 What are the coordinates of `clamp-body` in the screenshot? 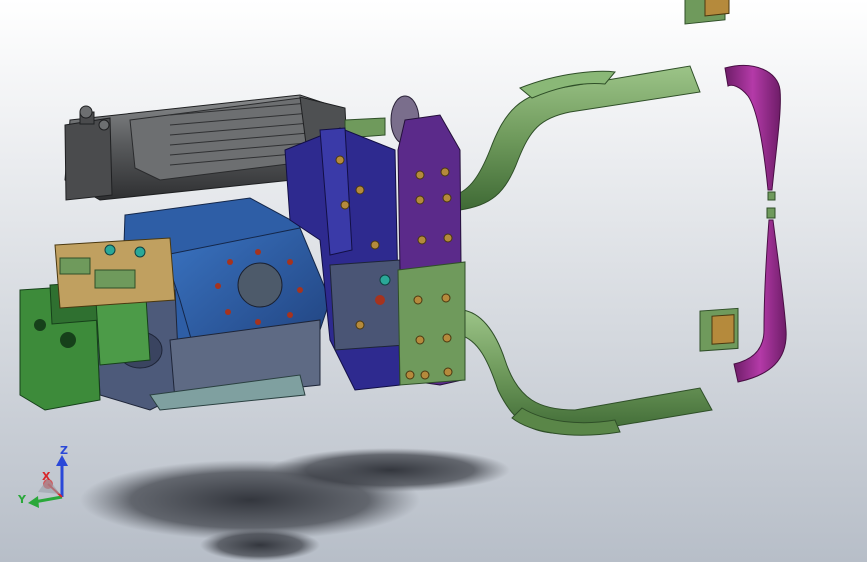 It's located at (367, 305).